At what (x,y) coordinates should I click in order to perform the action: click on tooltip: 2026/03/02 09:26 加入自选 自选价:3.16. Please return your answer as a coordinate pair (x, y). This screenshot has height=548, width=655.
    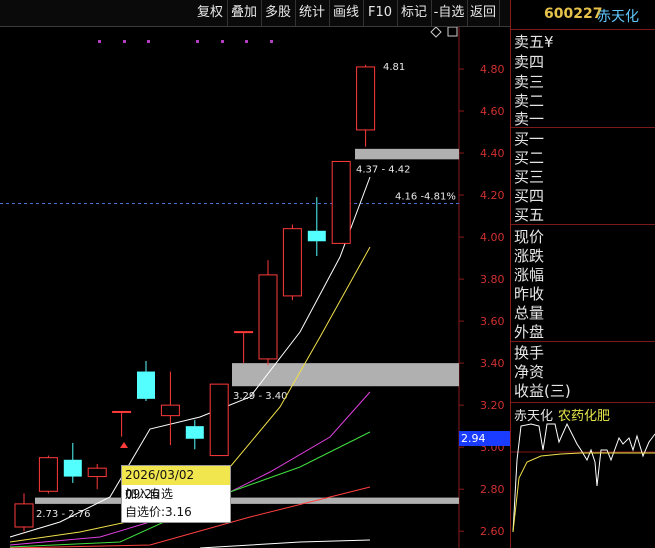
    Looking at the image, I should click on (176, 494).